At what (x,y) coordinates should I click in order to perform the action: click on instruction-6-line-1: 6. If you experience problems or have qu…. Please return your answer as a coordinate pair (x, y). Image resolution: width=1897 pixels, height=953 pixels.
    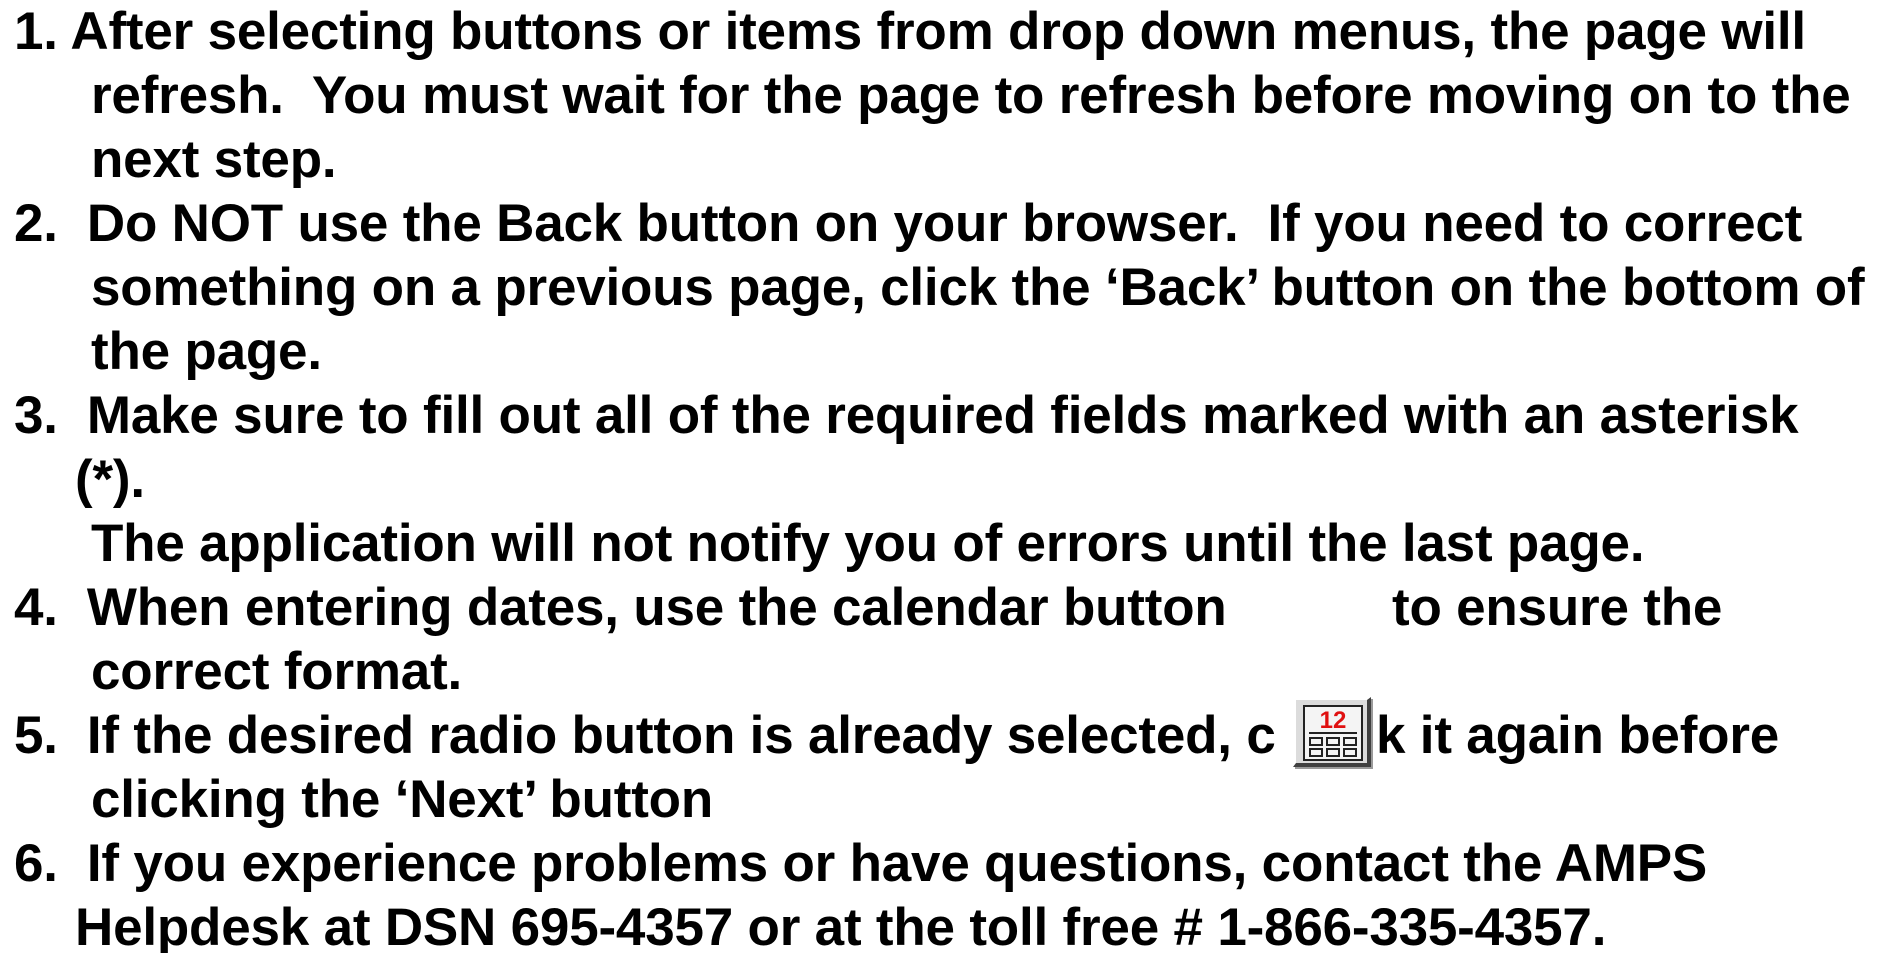
    Looking at the image, I should click on (860, 864).